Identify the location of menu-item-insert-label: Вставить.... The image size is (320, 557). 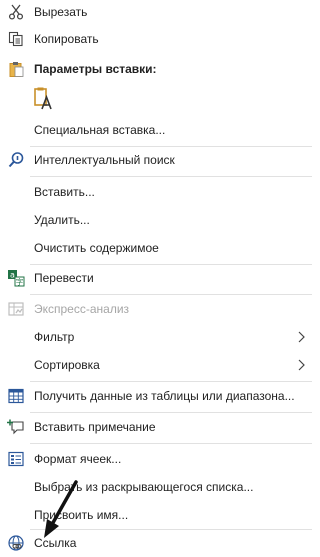
(64, 192).